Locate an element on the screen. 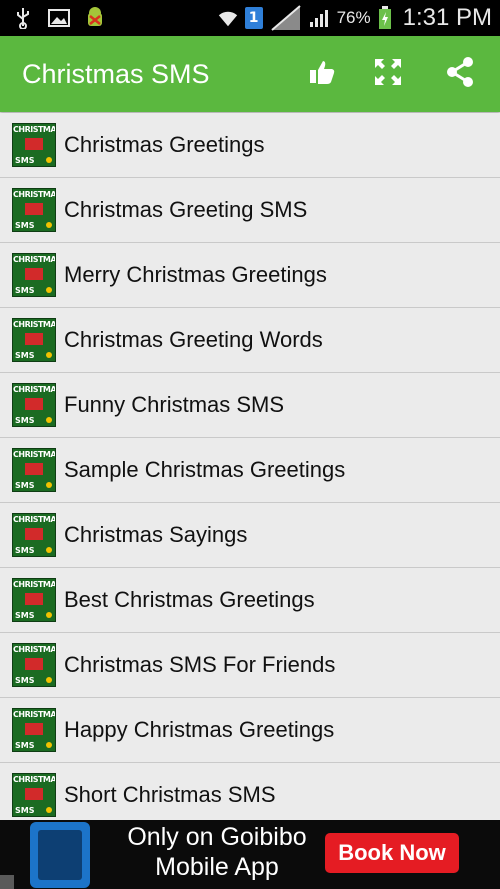 This screenshot has width=500, height=889. list-item-label: Christmas Greeting Words is located at coordinates (193, 339).